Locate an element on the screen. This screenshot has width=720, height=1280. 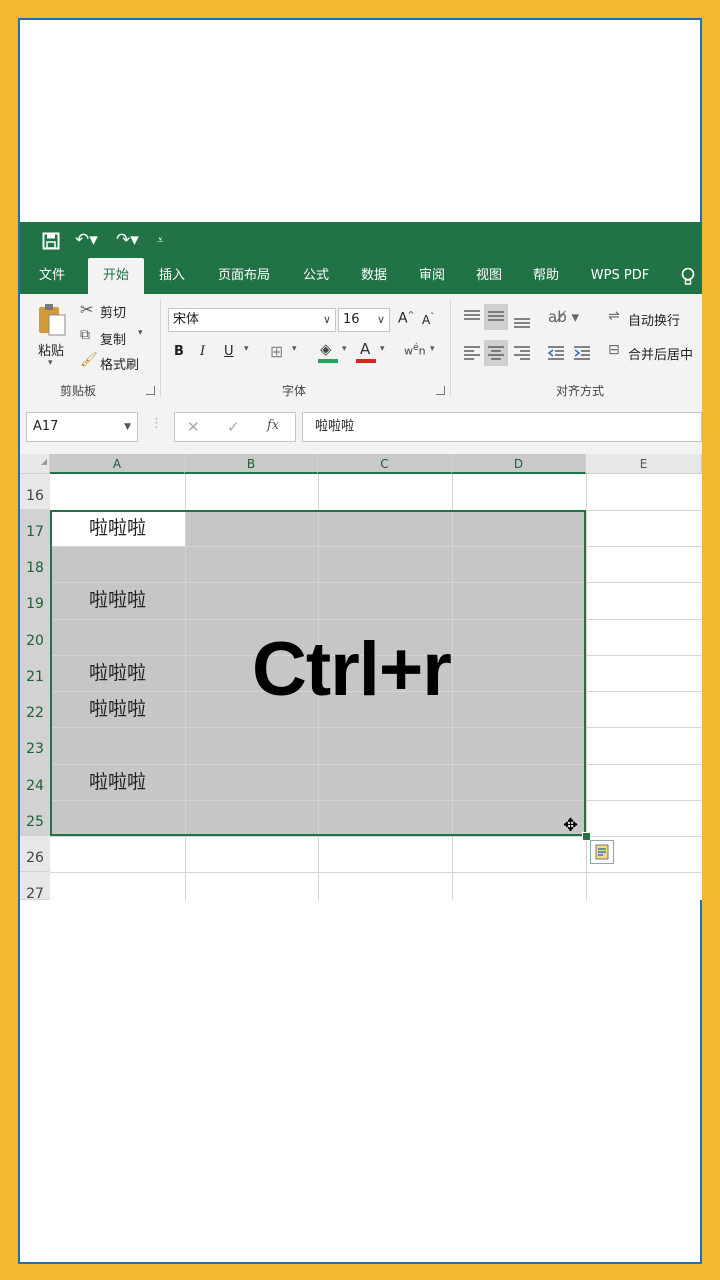
cell-a22: 啦啦啦 is located at coordinates (117, 709).